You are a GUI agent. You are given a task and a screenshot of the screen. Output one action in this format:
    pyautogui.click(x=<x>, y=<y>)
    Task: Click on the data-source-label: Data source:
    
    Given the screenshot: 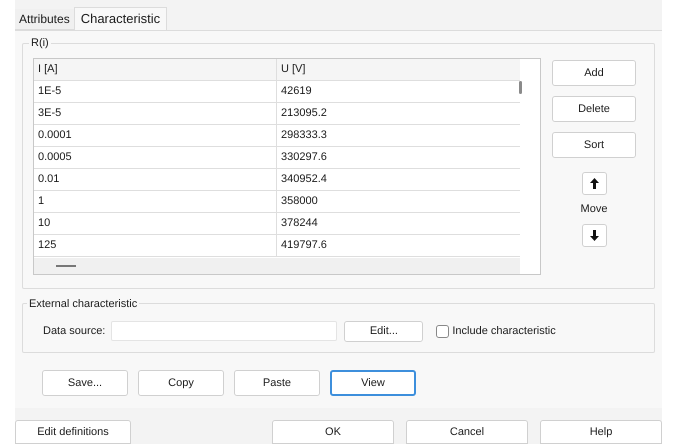 What is the action you would take?
    pyautogui.click(x=74, y=331)
    